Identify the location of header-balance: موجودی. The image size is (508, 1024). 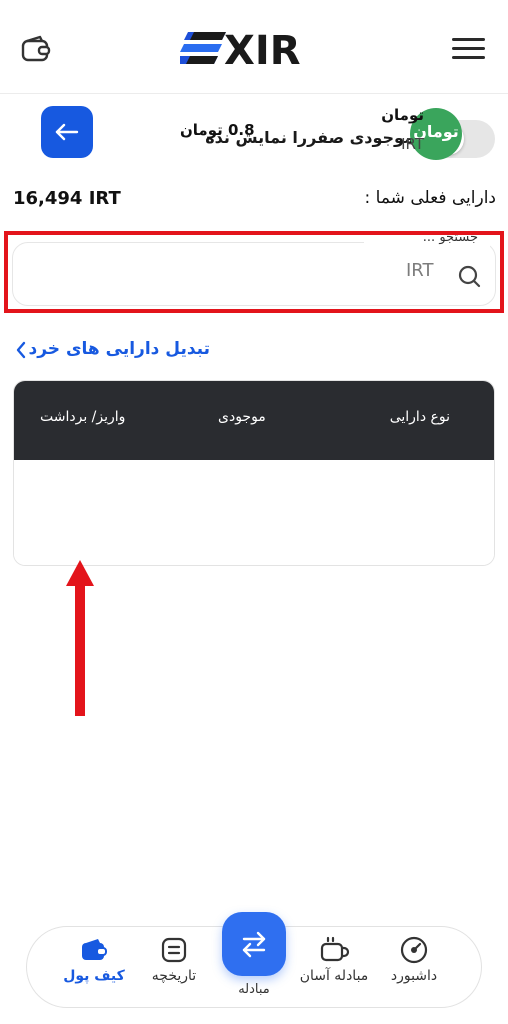
(242, 417).